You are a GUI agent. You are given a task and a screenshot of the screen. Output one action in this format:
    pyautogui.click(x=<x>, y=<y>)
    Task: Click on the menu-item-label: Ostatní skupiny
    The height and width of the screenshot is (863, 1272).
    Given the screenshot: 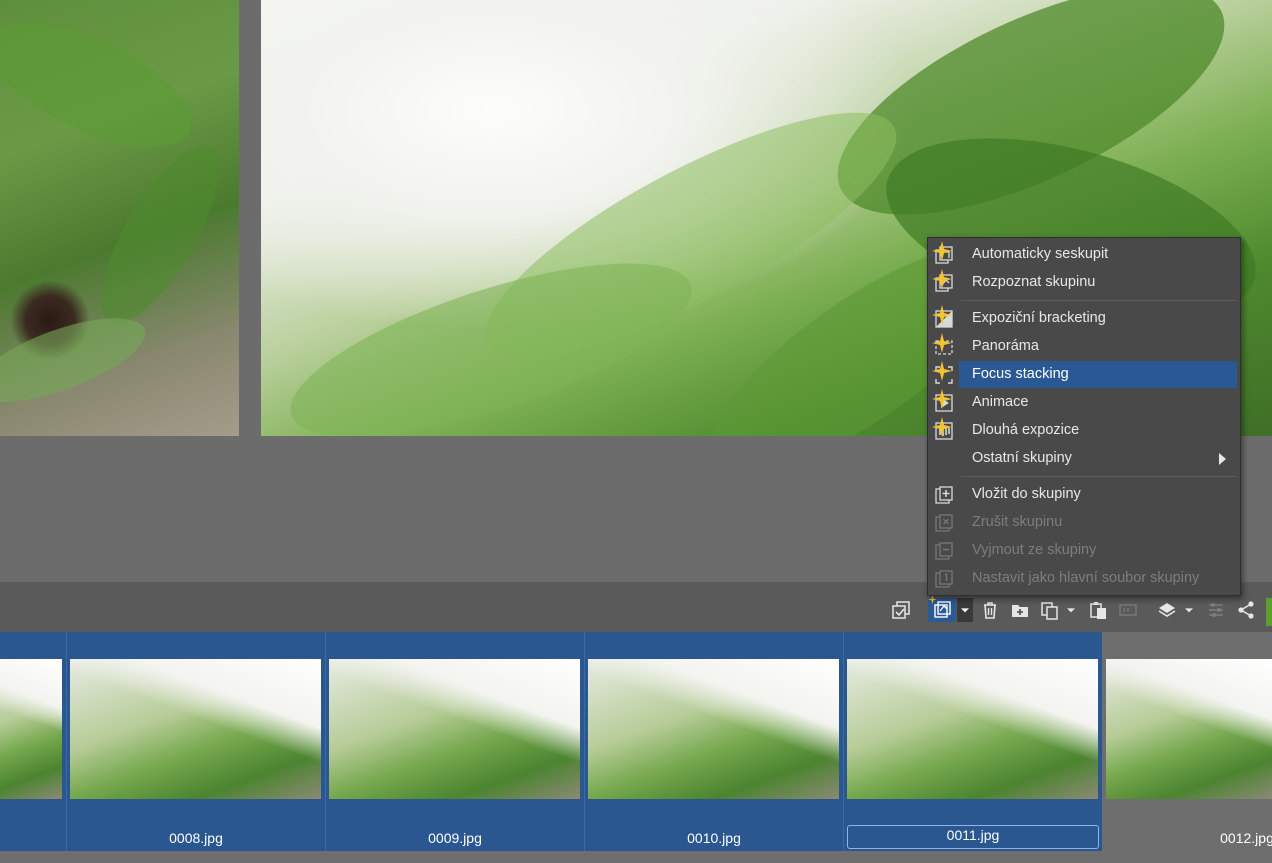 What is the action you would take?
    pyautogui.click(x=1022, y=458)
    